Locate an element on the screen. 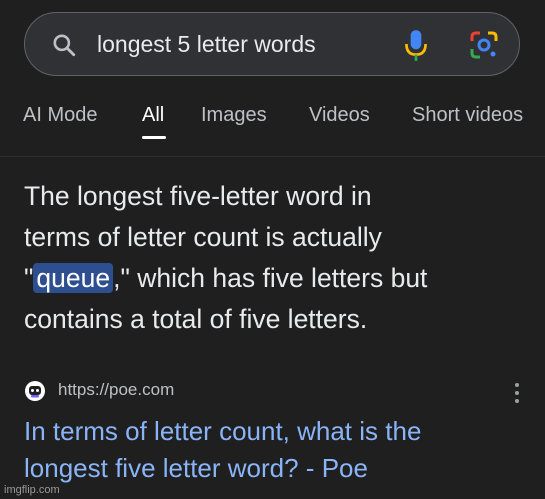  mic-icon is located at coordinates (416, 45).